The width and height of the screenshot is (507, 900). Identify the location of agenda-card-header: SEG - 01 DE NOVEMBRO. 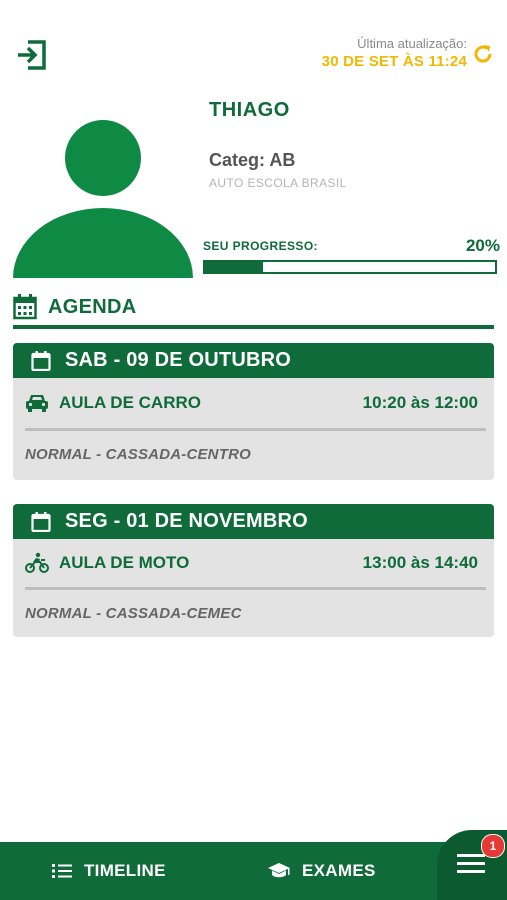
(253, 521).